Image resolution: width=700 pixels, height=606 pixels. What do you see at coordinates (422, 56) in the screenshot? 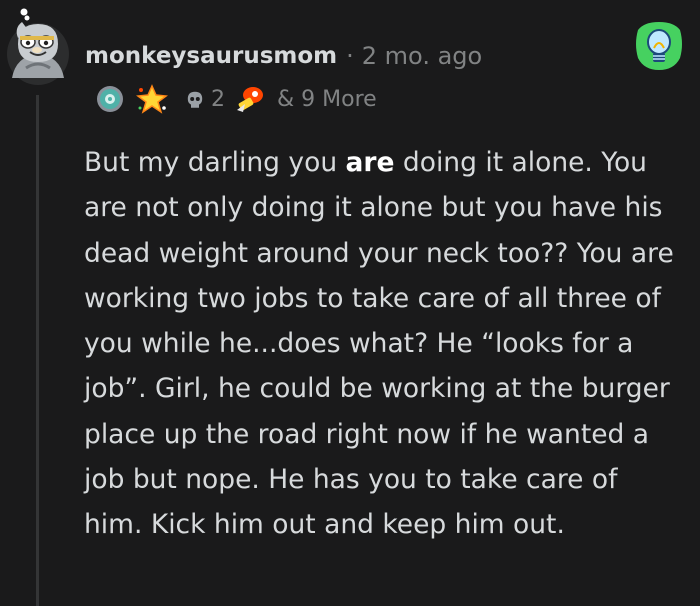
I see `comment-timestamp: 2 mo. ago` at bounding box center [422, 56].